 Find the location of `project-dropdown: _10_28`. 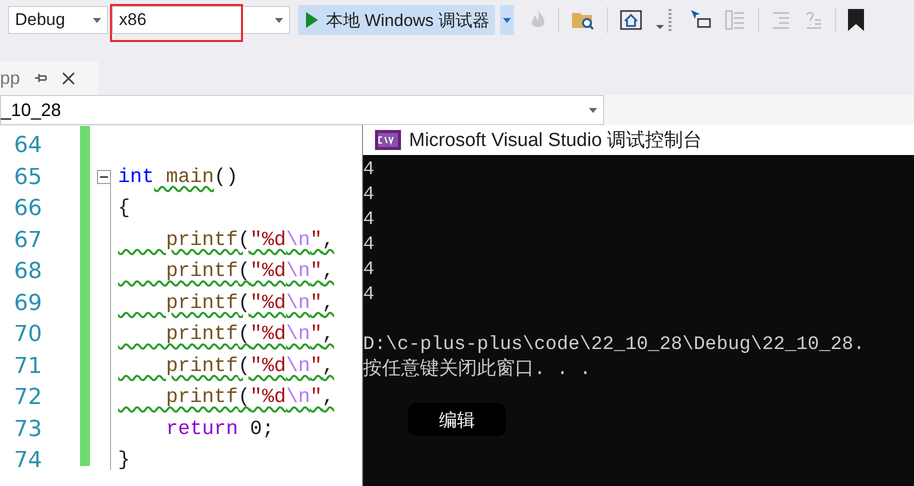

project-dropdown: _10_28 is located at coordinates (302, 110).